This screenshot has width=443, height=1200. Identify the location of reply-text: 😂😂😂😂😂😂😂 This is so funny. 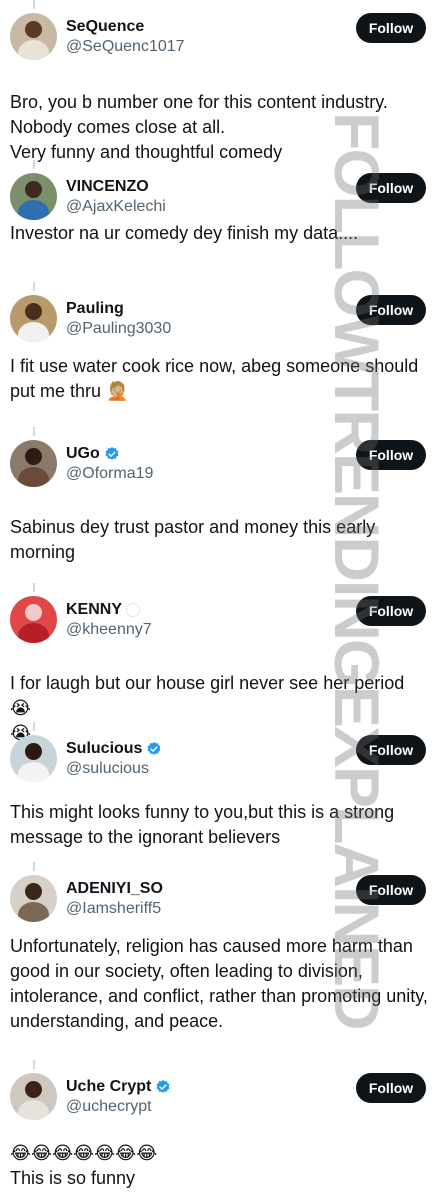
(84, 1165).